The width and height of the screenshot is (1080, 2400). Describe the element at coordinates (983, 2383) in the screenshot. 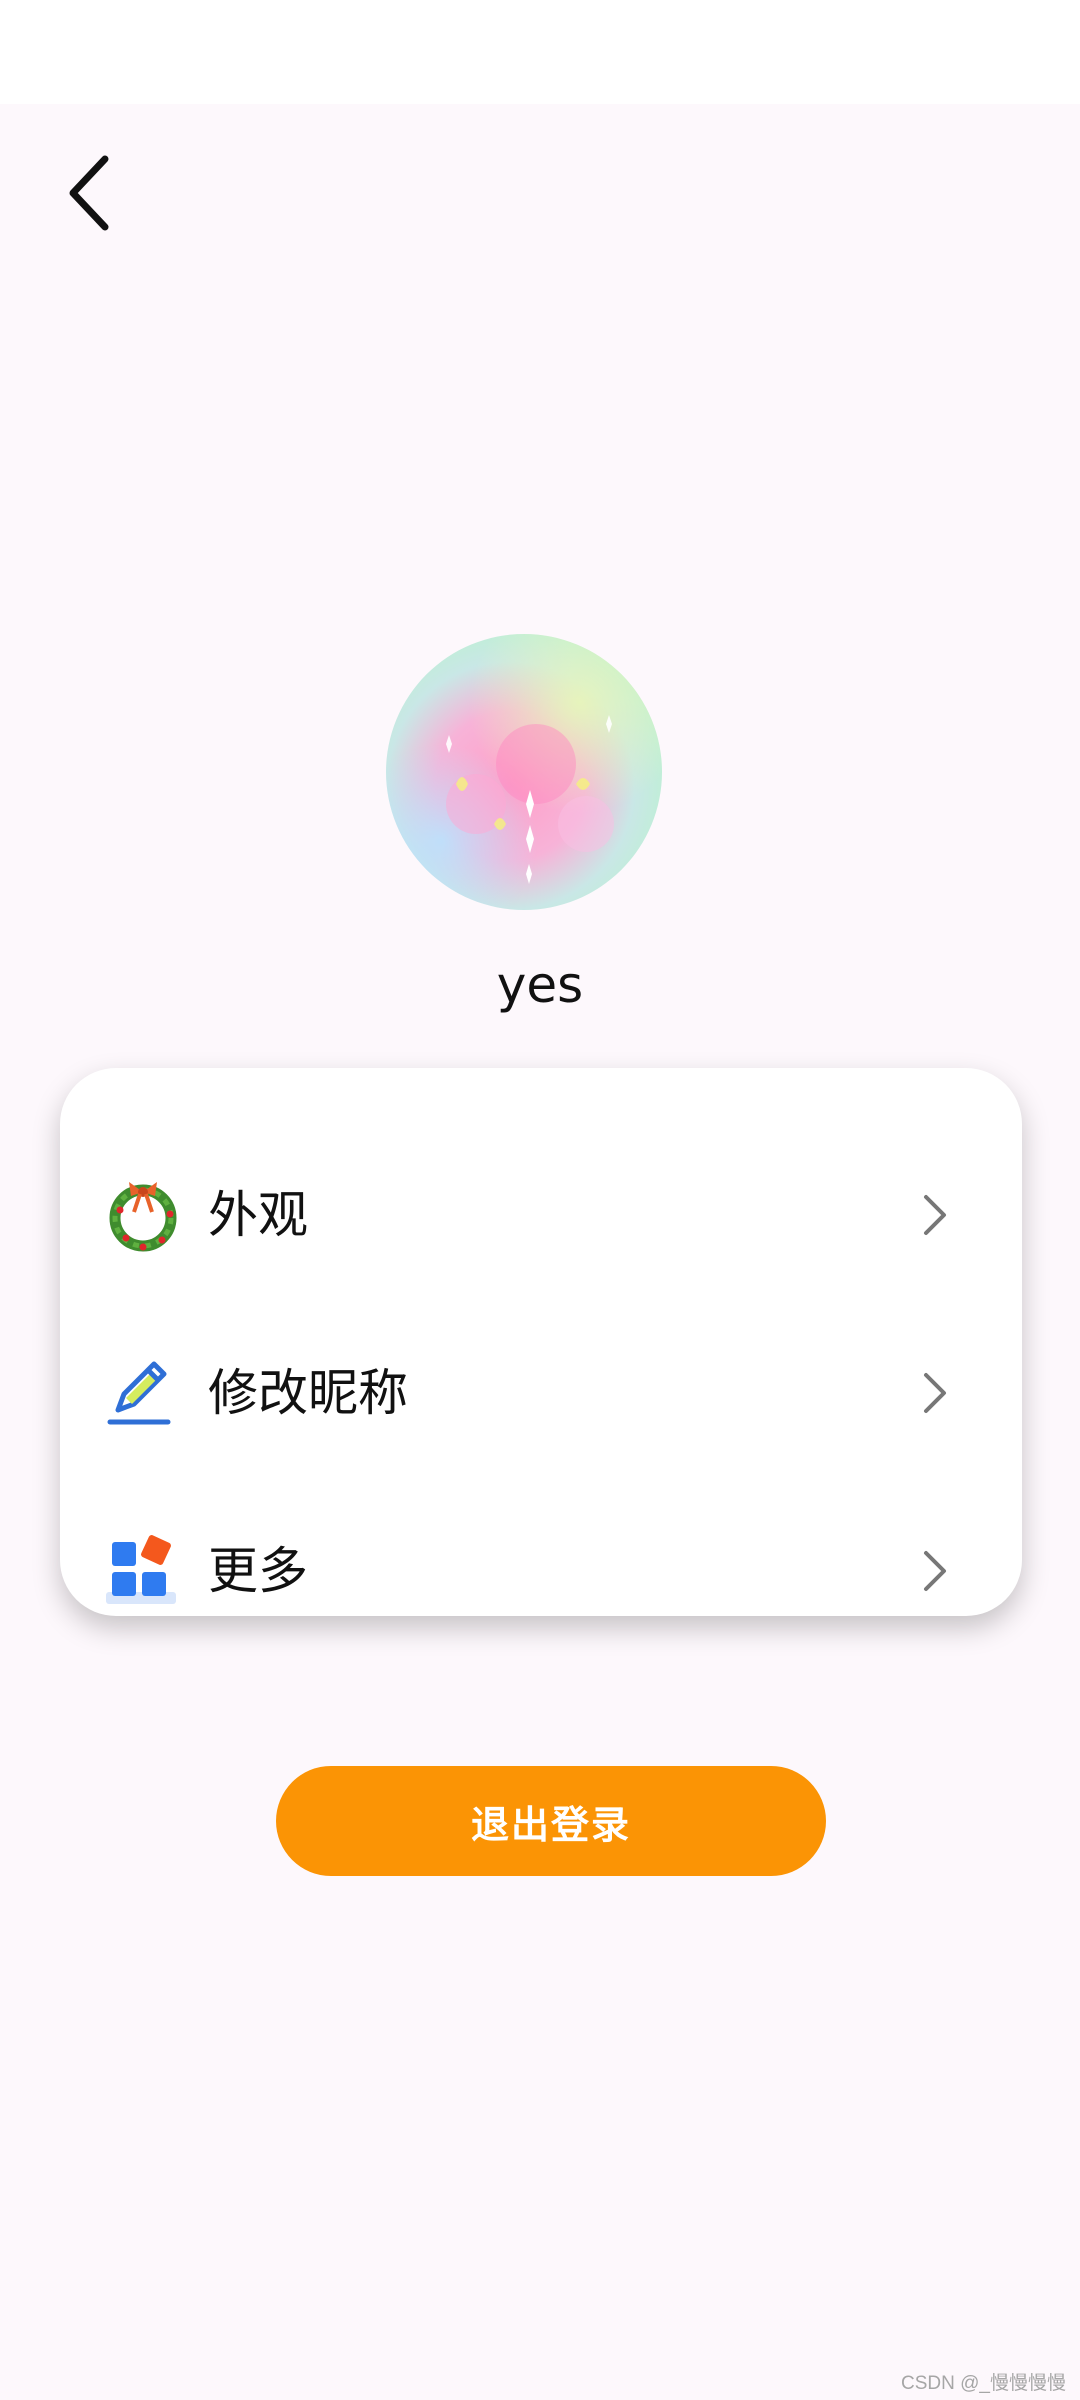

I see `watermark: CSDN @_慢慢慢慢` at that location.